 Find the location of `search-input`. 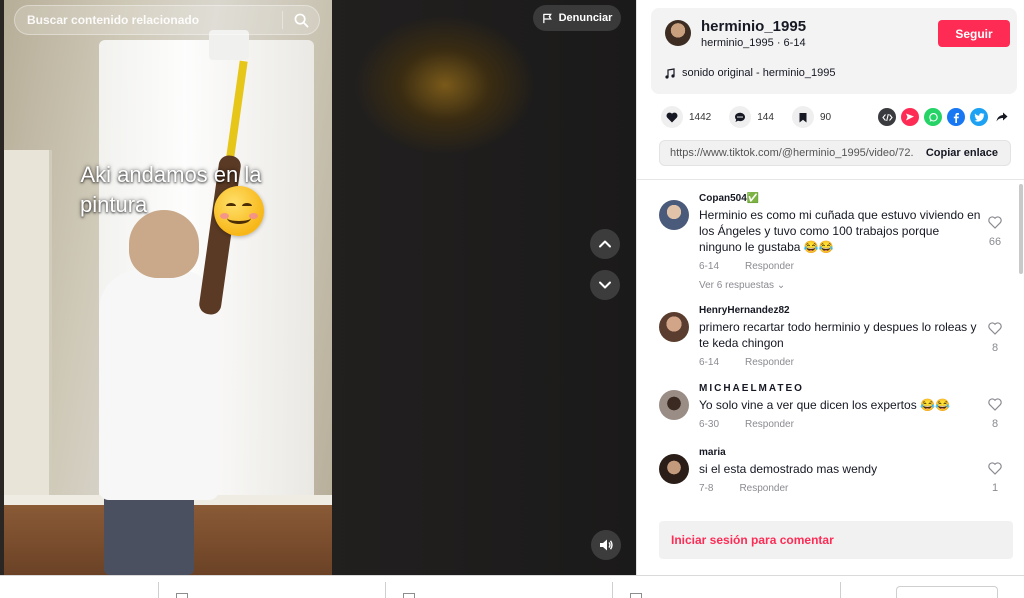

search-input is located at coordinates (148, 20).